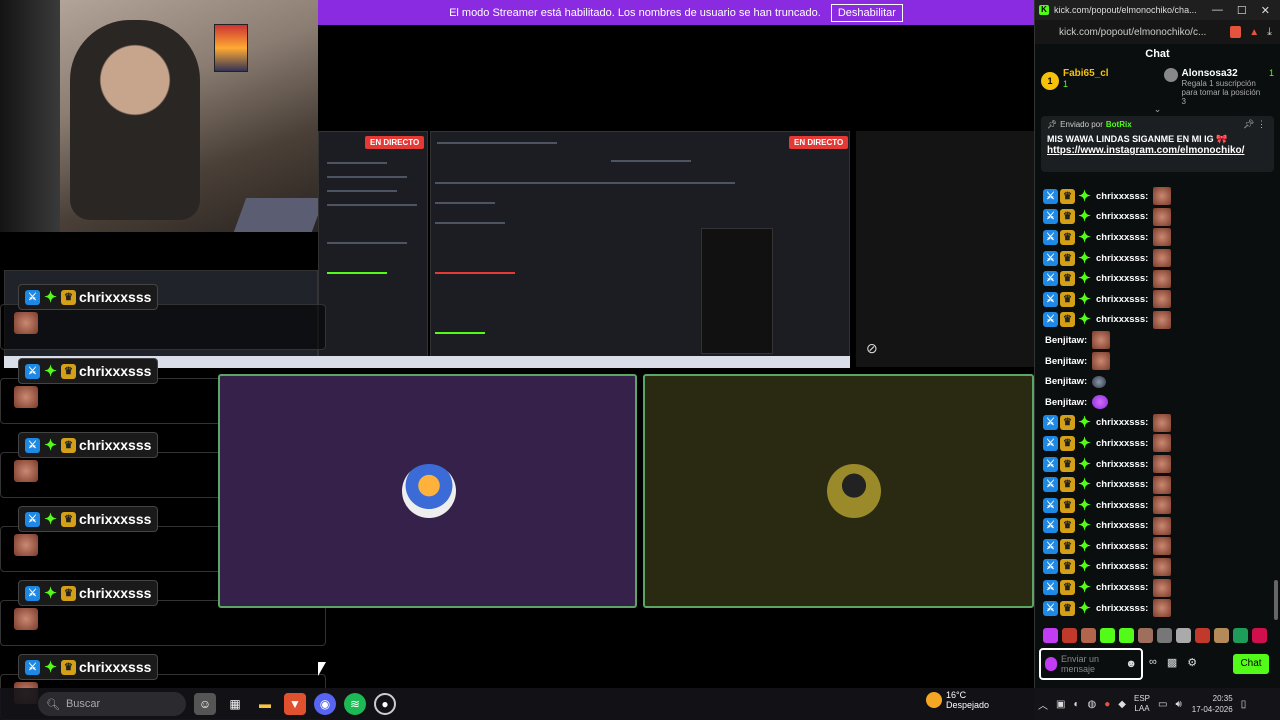 The image size is (1280, 720). Describe the element at coordinates (1172, 662) in the screenshot. I see `gift-shop-icon: ▩` at that location.